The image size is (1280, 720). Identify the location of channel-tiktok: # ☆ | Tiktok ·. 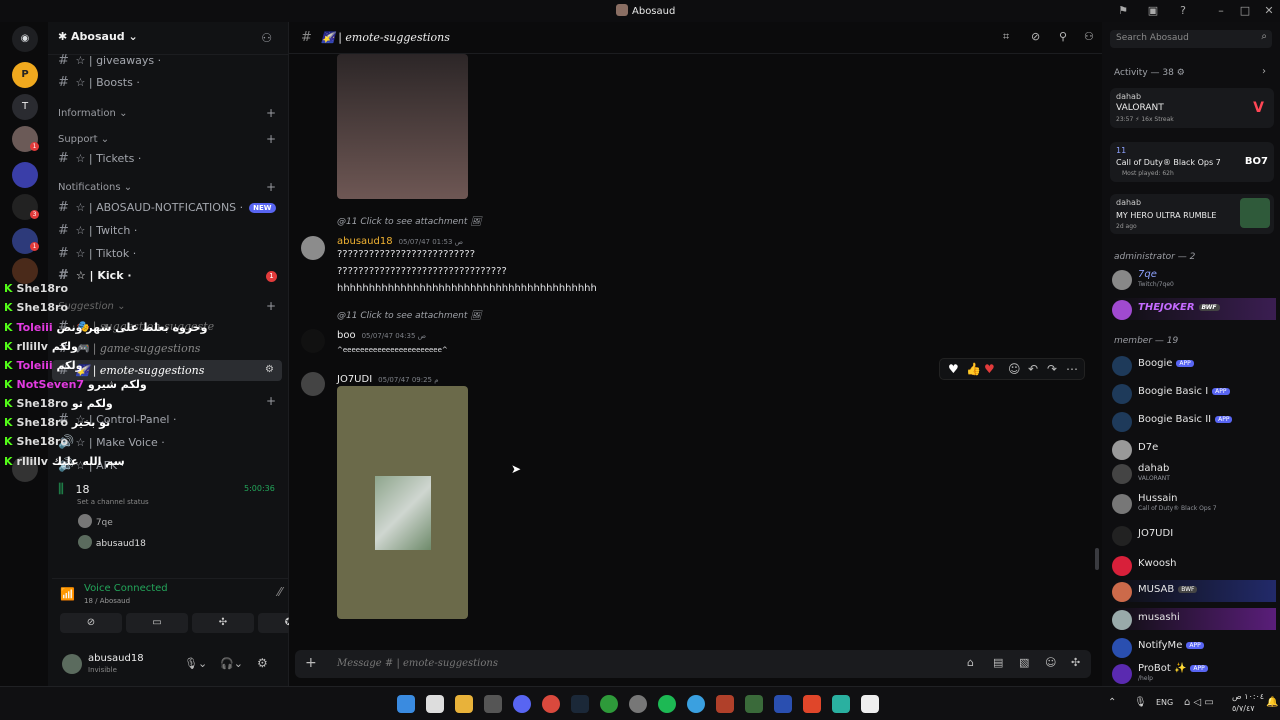
(97, 255).